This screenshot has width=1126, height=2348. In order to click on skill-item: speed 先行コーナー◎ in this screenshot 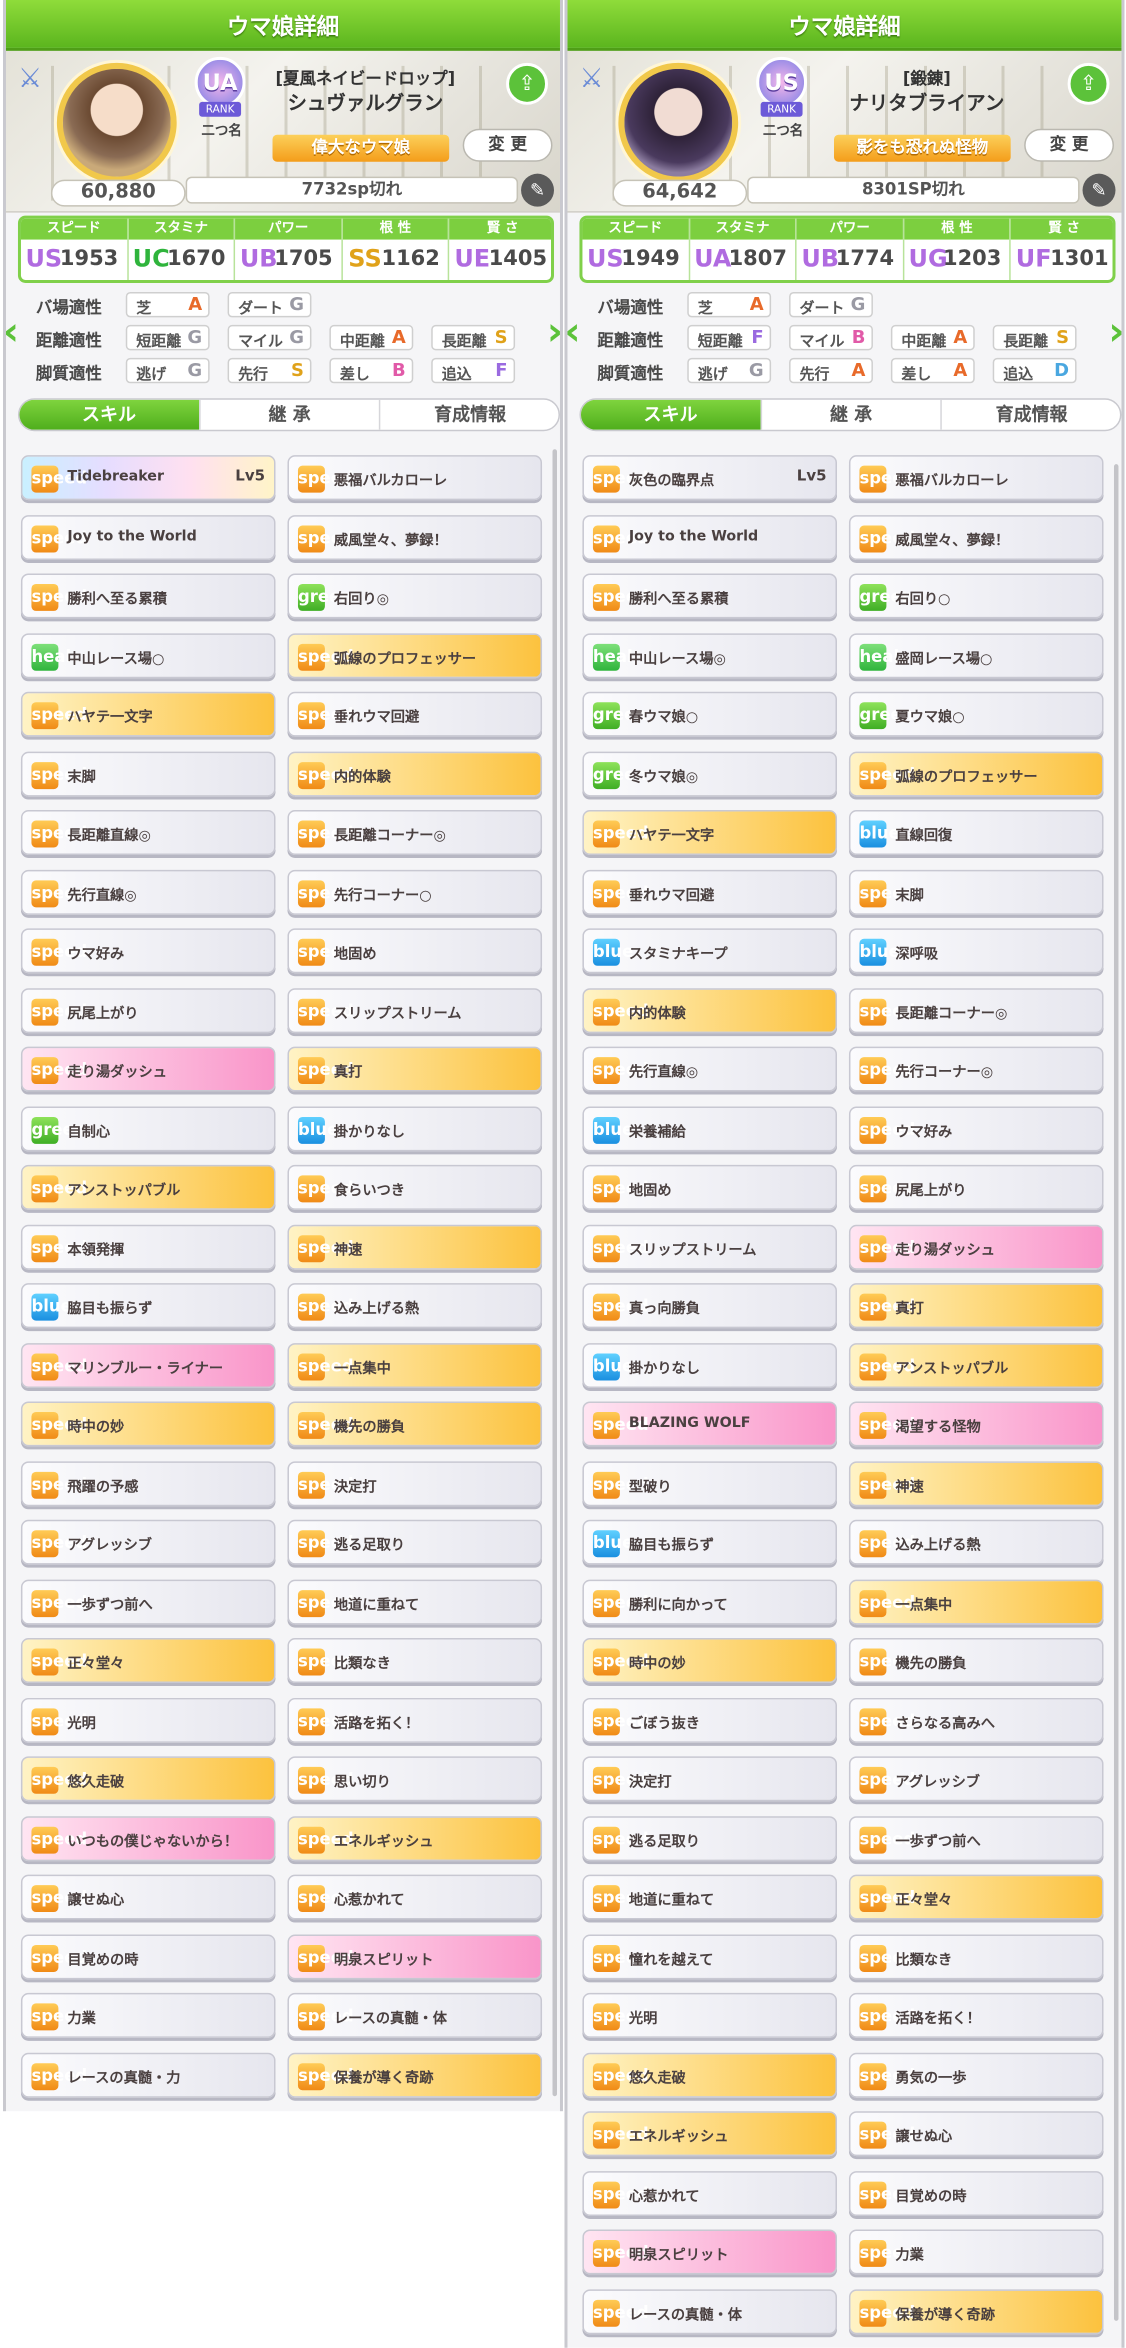, I will do `click(976, 1069)`.